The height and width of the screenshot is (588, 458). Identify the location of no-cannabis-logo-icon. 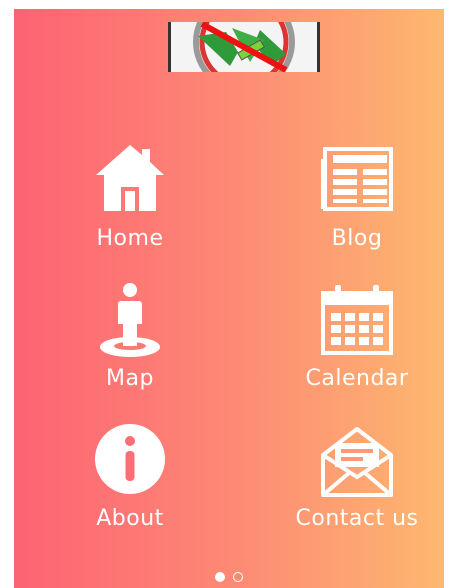
(244, 47).